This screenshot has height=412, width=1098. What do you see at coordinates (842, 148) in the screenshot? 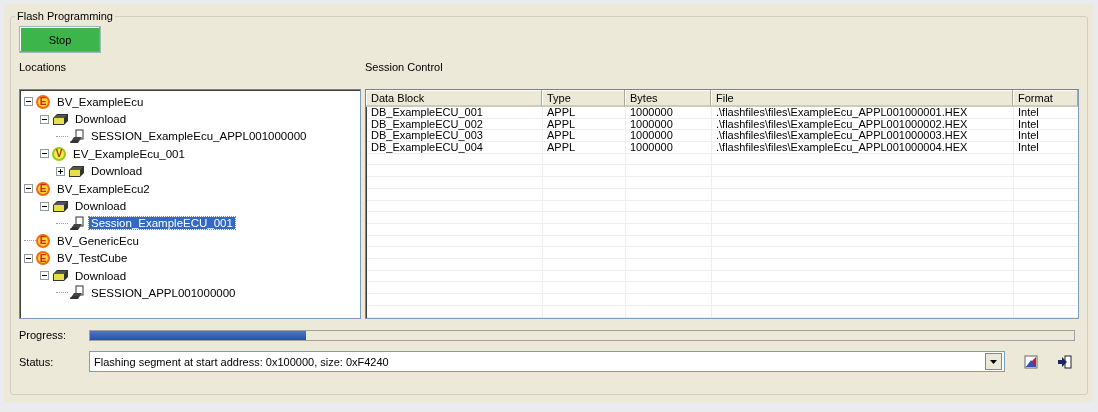
I see `table-cell-text: .\flashfiles\files\ExampleEcu_APPL001000004.HEX` at bounding box center [842, 148].